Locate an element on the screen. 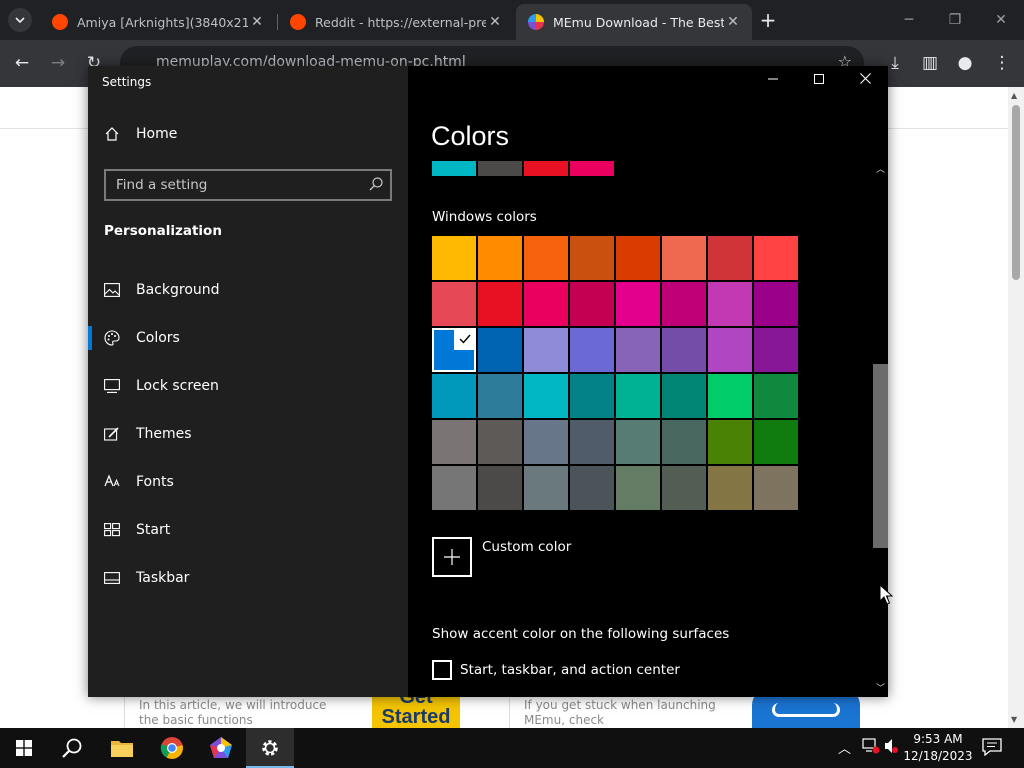 The image size is (1024, 768). nav-item-fonts: Fonts is located at coordinates (248, 482).